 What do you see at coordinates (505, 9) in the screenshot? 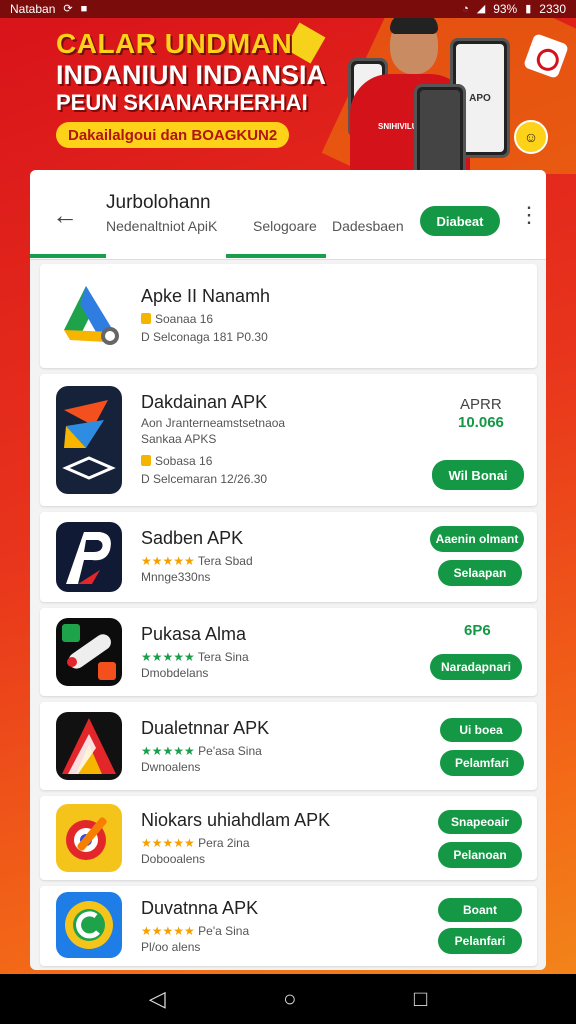
I see `battery-percent: 93%` at bounding box center [505, 9].